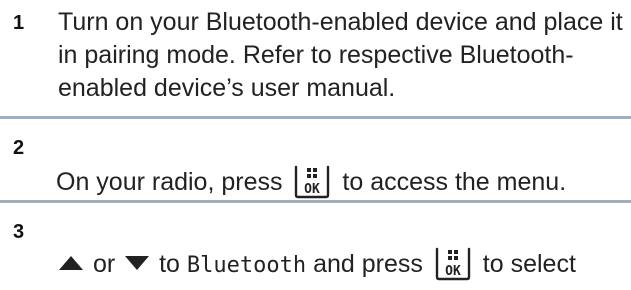 The image size is (631, 290). Describe the element at coordinates (19, 23) in the screenshot. I see `step-number: 1` at that location.